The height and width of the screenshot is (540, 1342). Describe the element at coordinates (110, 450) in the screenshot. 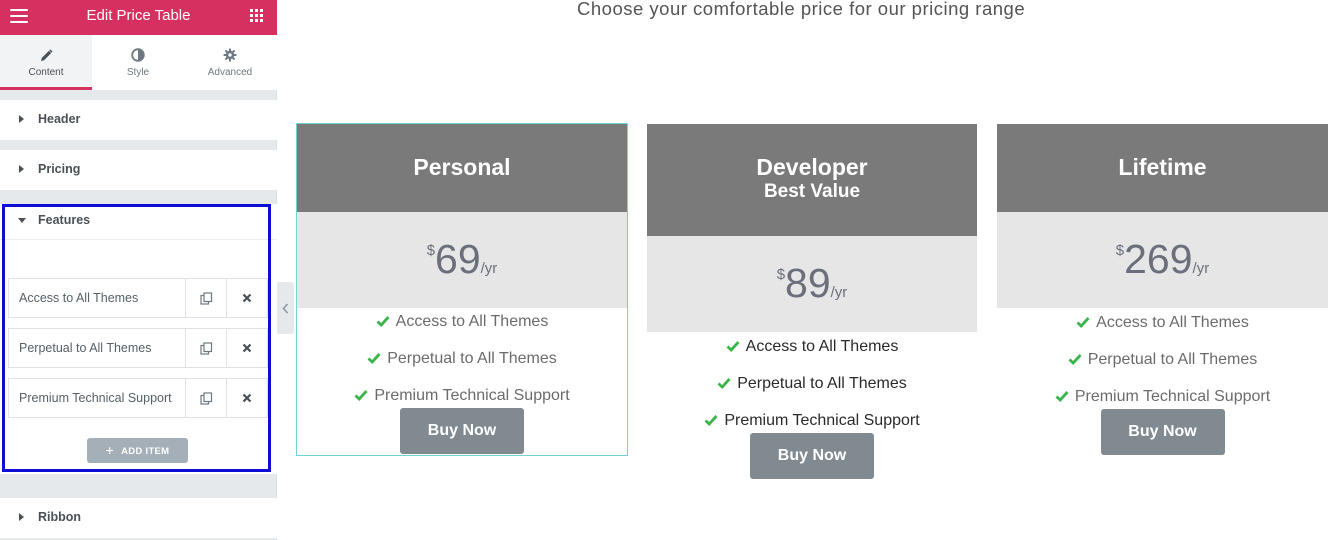

I see `plus-icon: +` at that location.